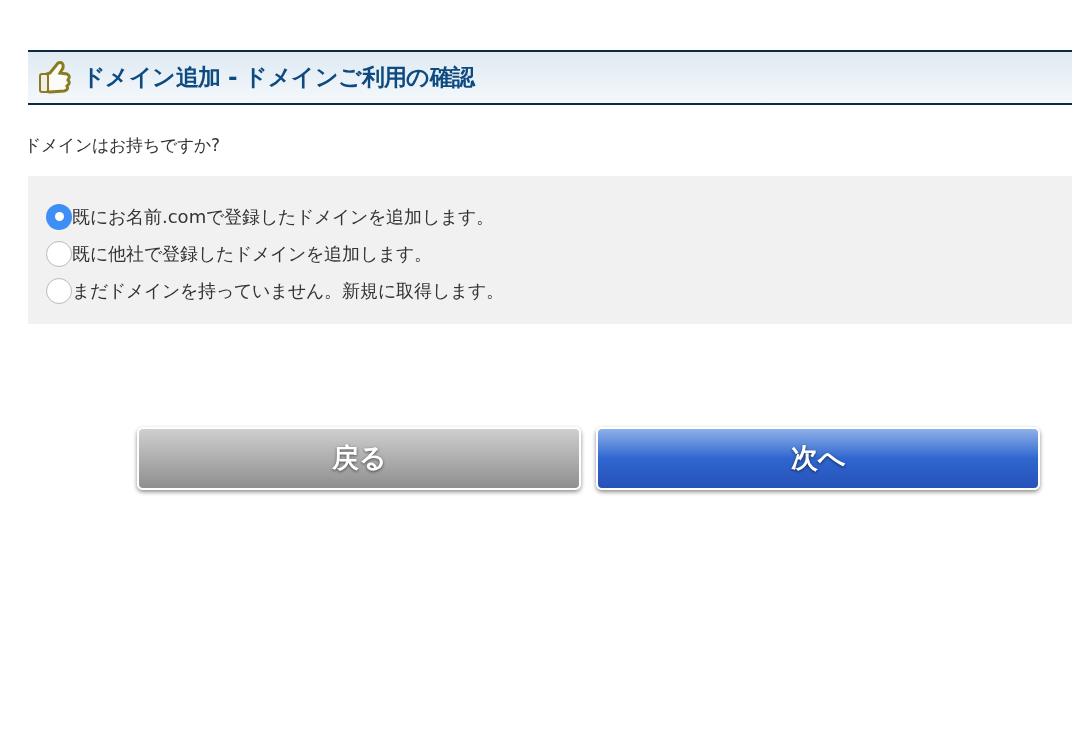 This screenshot has height=736, width=1072. Describe the element at coordinates (275, 290) in the screenshot. I see `radio-option: まだドメインを持っていません。新規に取得します。` at that location.